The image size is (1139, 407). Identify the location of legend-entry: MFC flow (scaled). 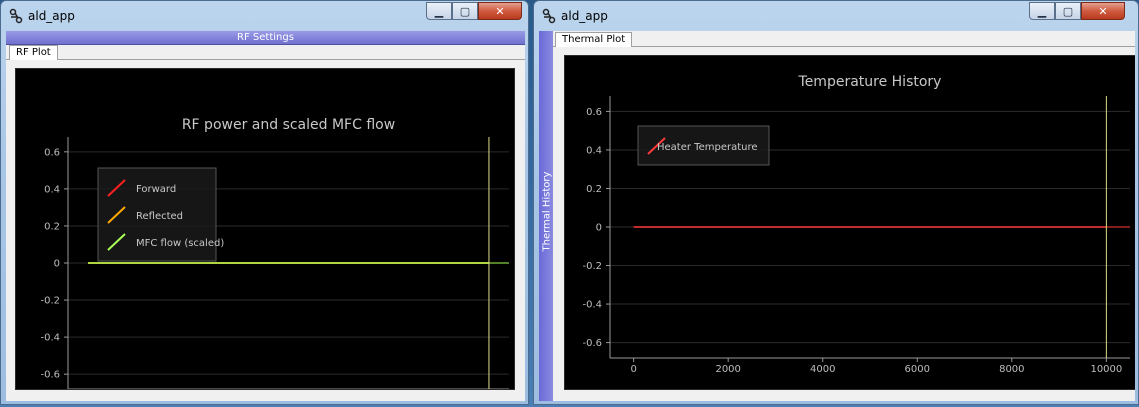
(180, 243).